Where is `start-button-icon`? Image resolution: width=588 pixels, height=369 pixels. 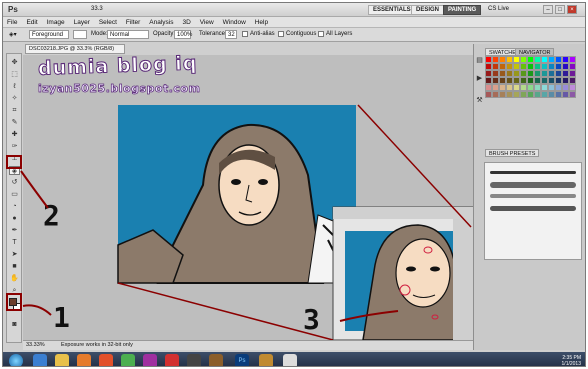 start-button-icon is located at coordinates (16, 360).